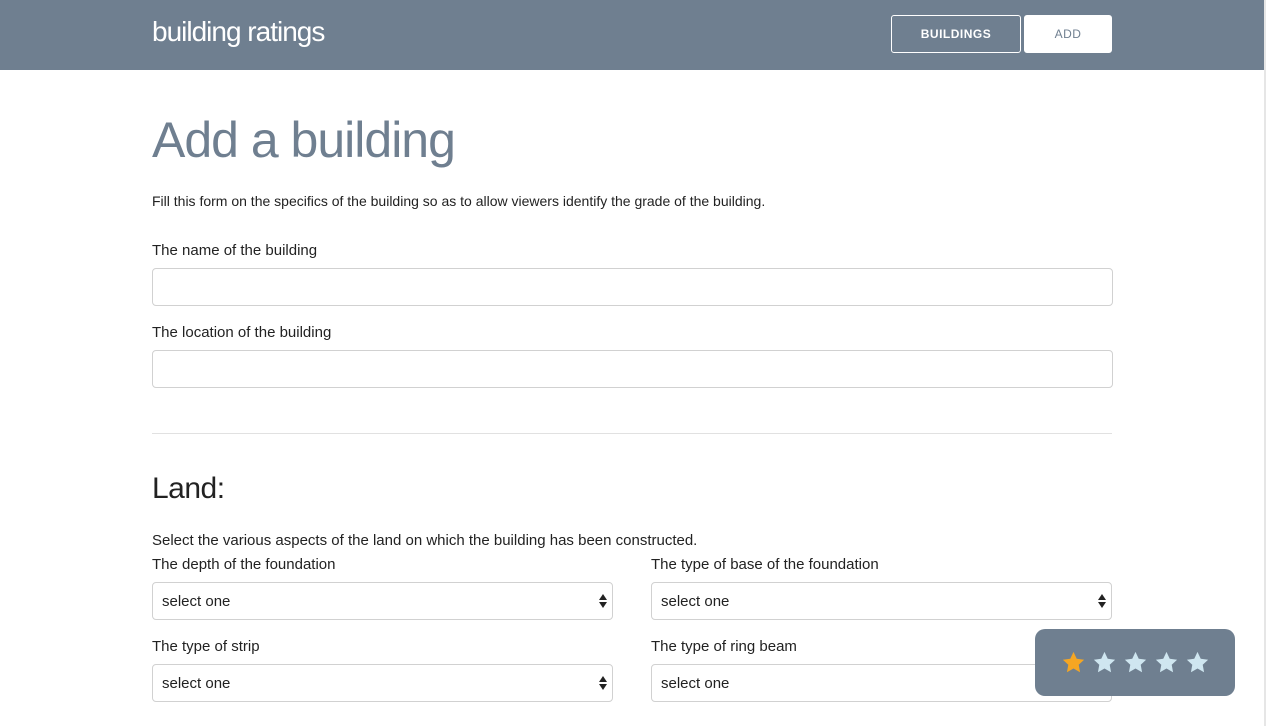 Image resolution: width=1266 pixels, height=726 pixels. What do you see at coordinates (244, 564) in the screenshot?
I see `foundation-depth-label: The depth of the foundation` at bounding box center [244, 564].